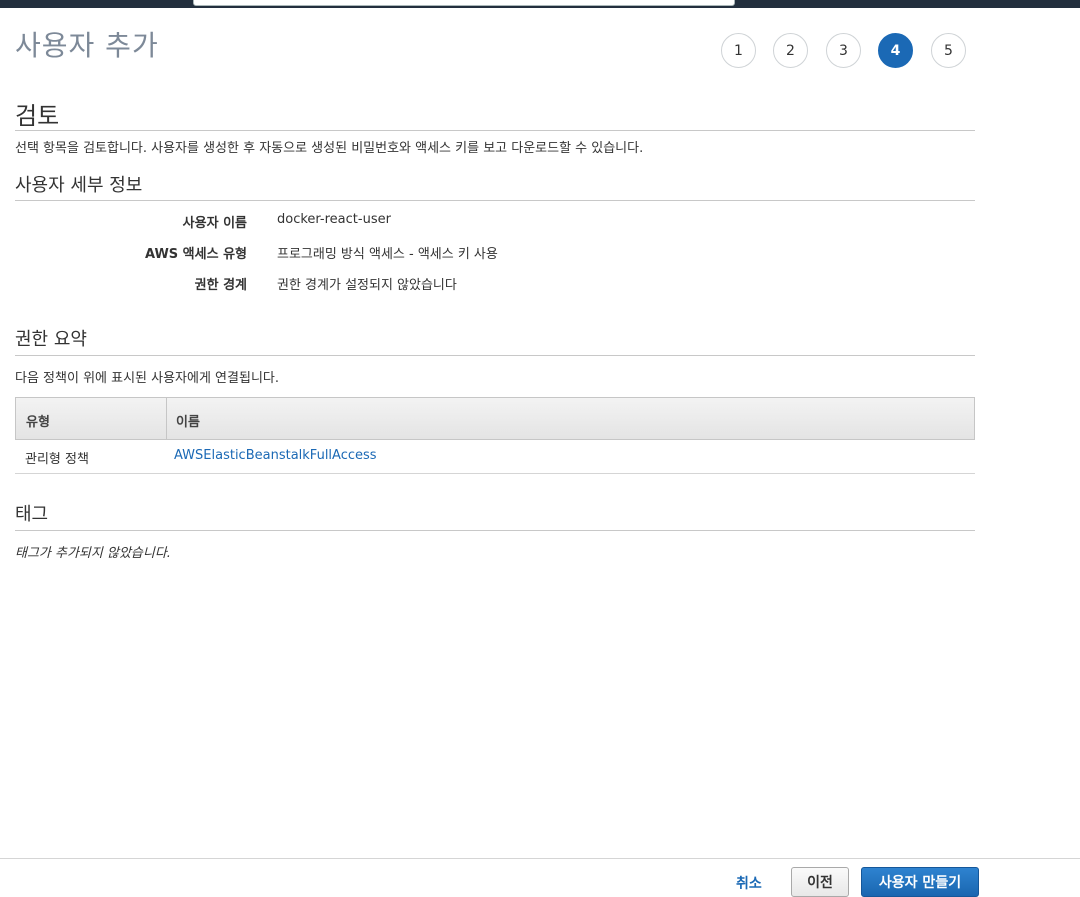  I want to click on step-5: 5, so click(948, 50).